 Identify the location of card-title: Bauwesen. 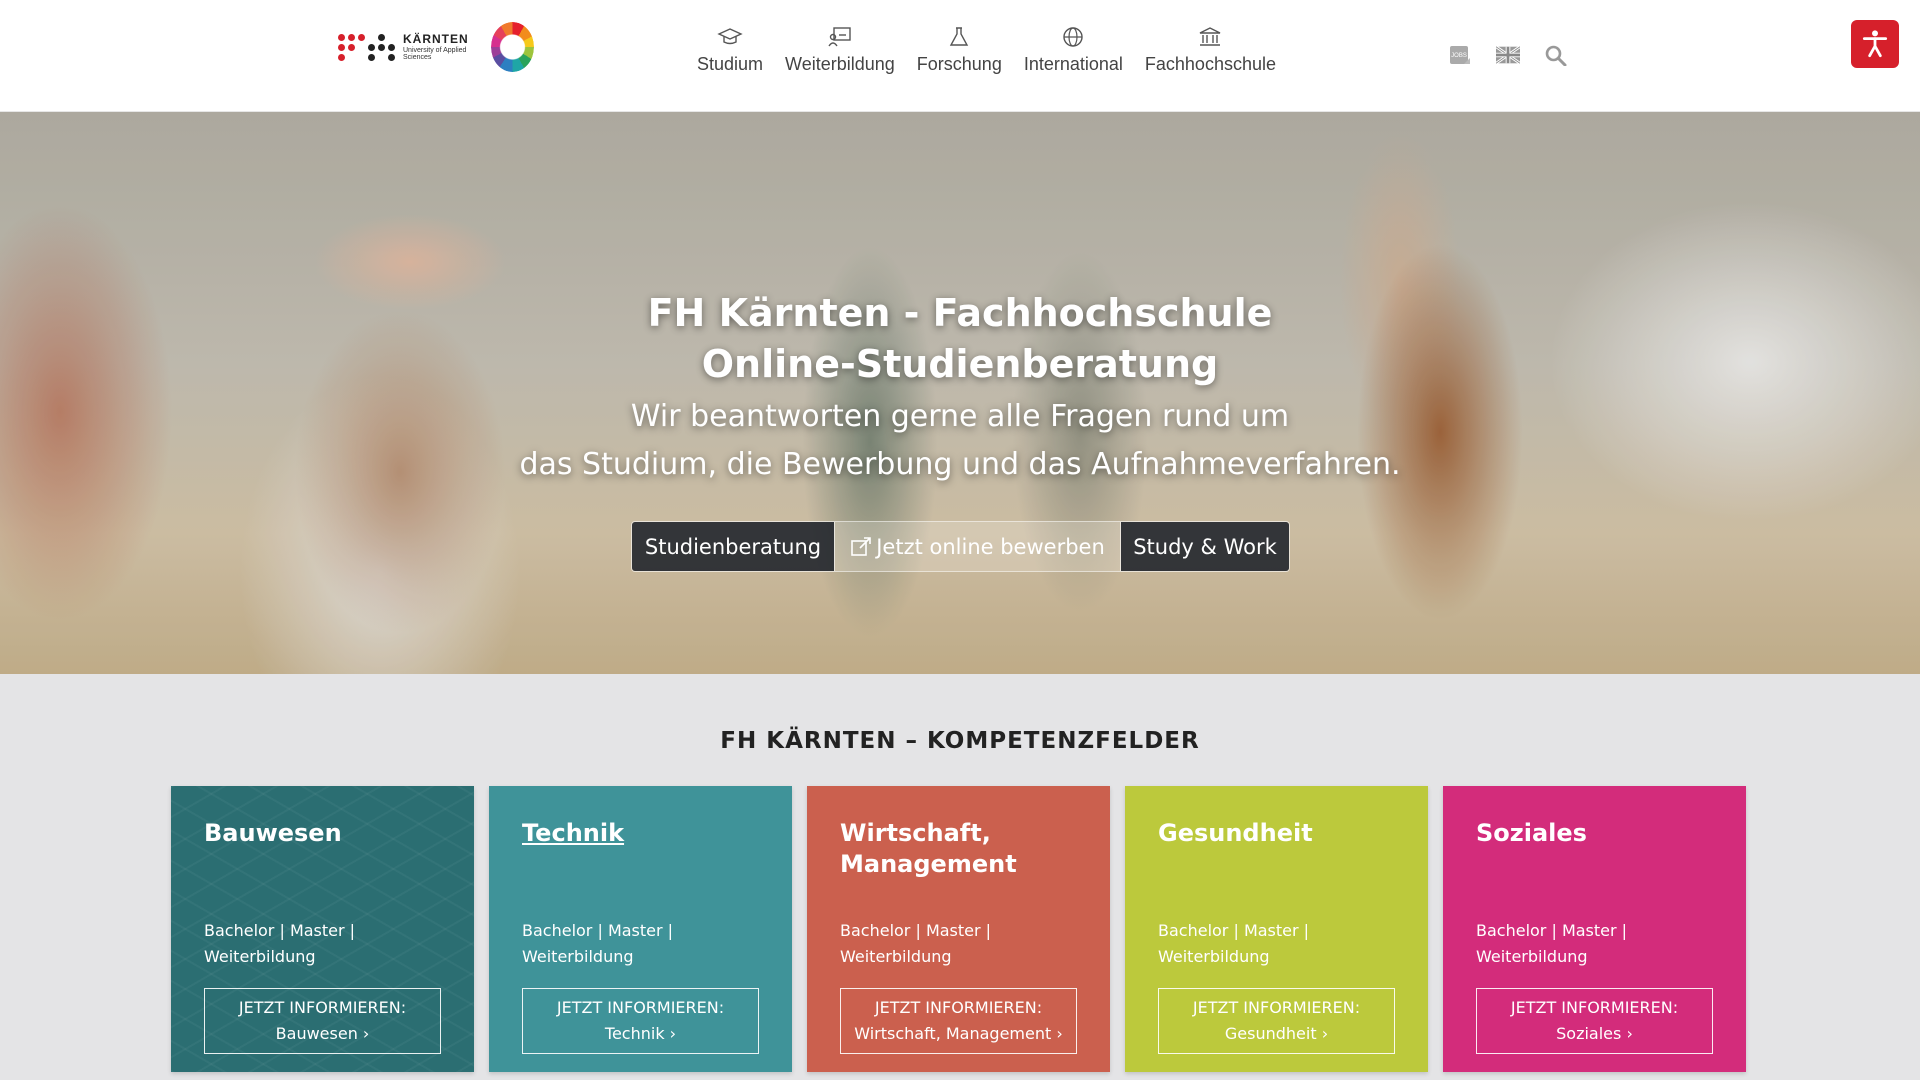
(329, 833).